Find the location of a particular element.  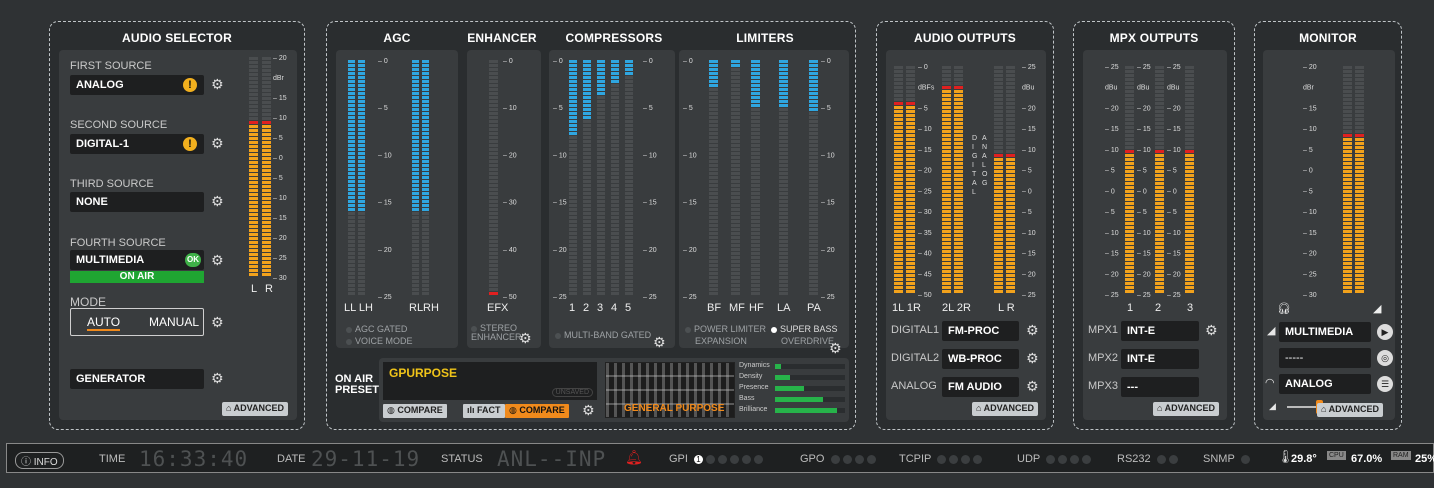

mon-l-seg is located at coordinates (1347, 155).